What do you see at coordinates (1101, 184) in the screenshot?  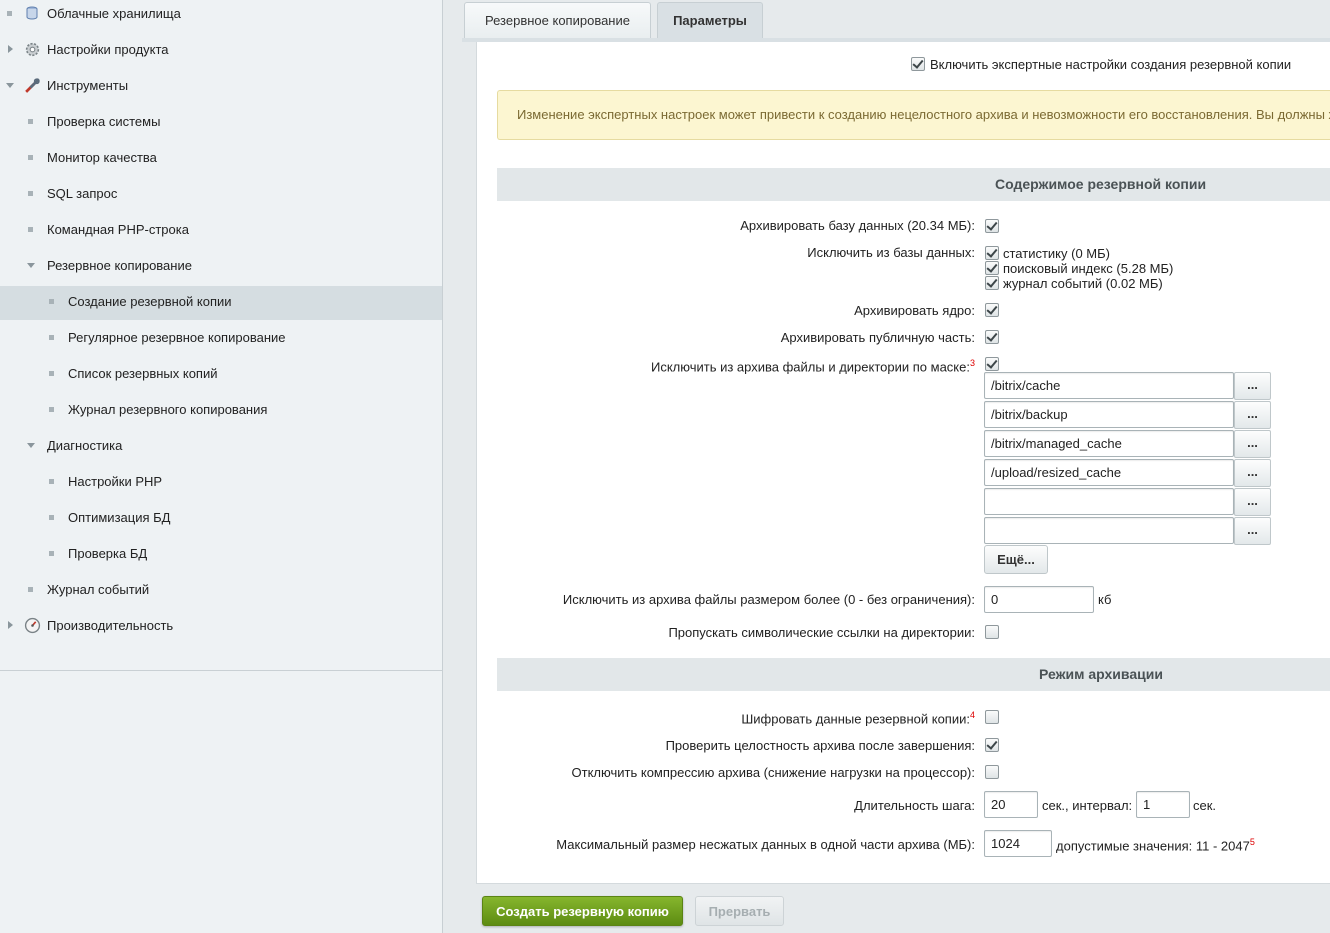 I see `section-title: Содержимое резервной копии` at bounding box center [1101, 184].